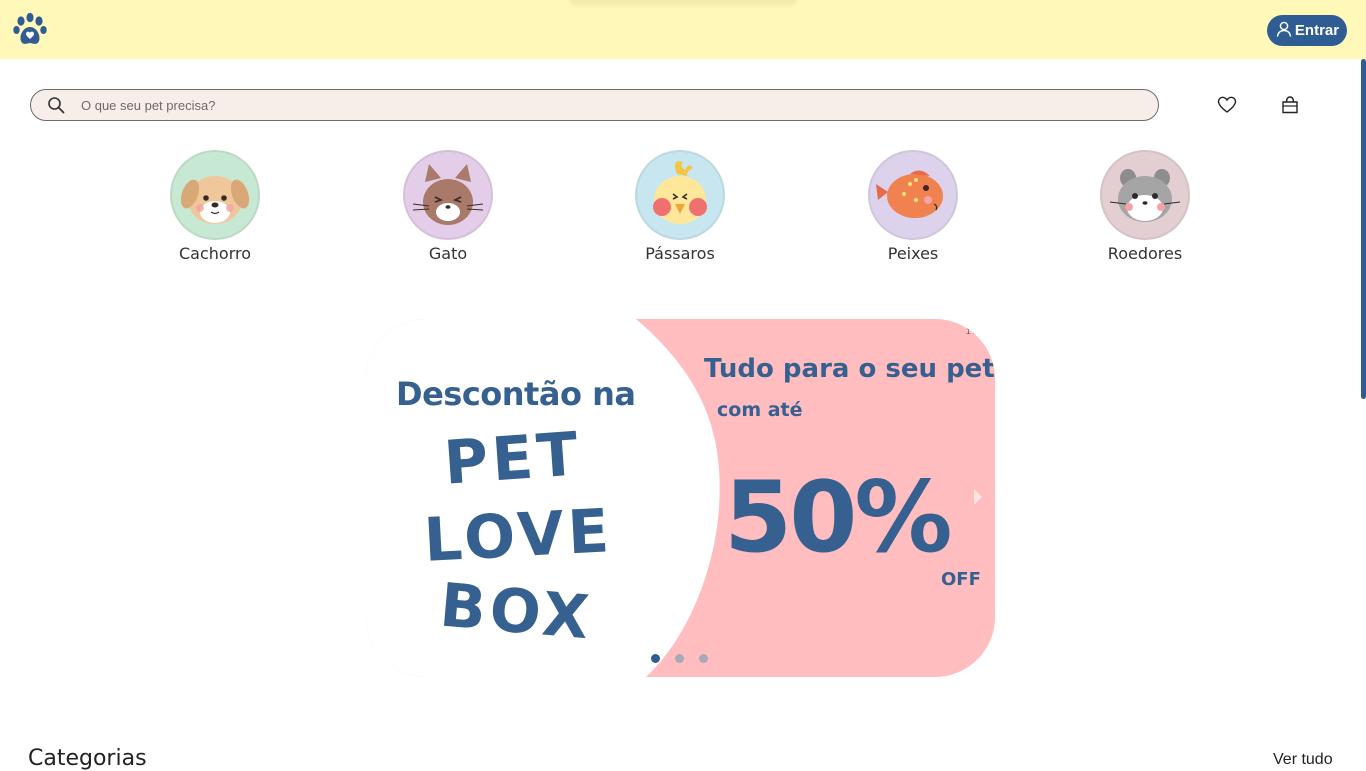  I want to click on search-bar, so click(594, 105).